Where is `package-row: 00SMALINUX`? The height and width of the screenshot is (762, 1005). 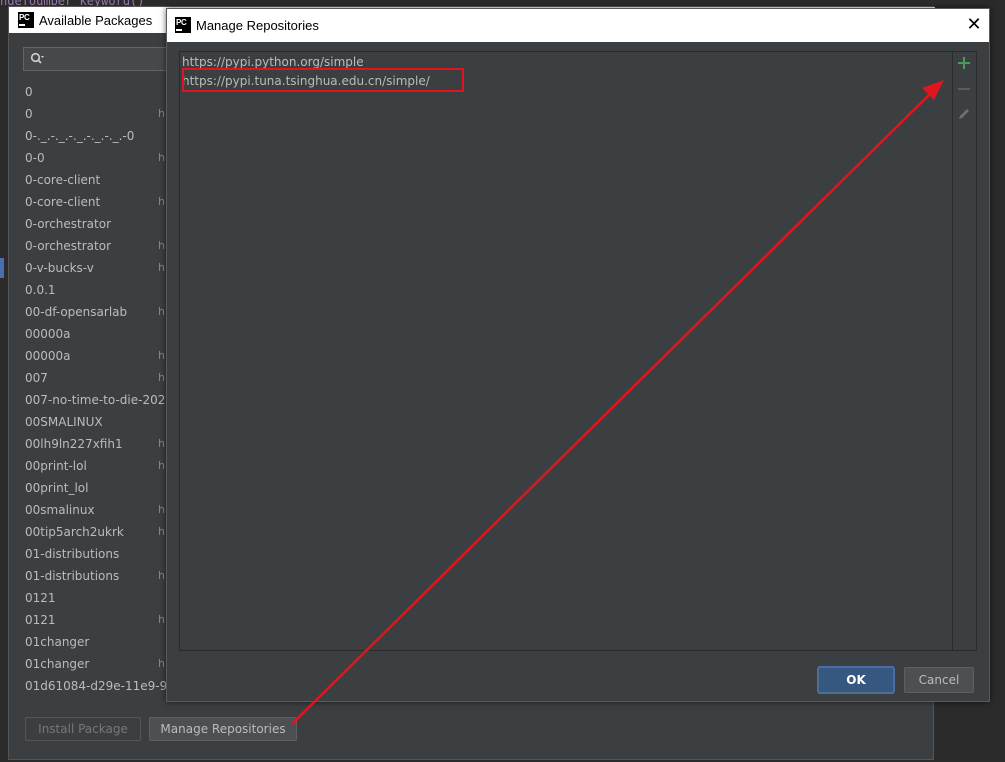 package-row: 00SMALINUX is located at coordinates (103, 422).